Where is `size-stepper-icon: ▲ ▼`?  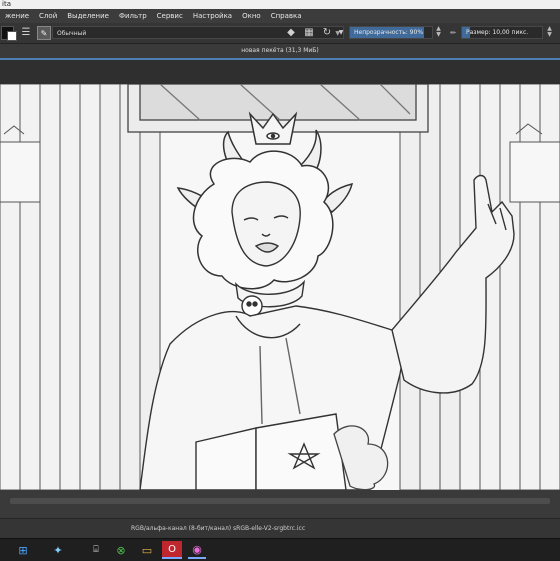 size-stepper-icon: ▲ ▼ is located at coordinates (549, 32).